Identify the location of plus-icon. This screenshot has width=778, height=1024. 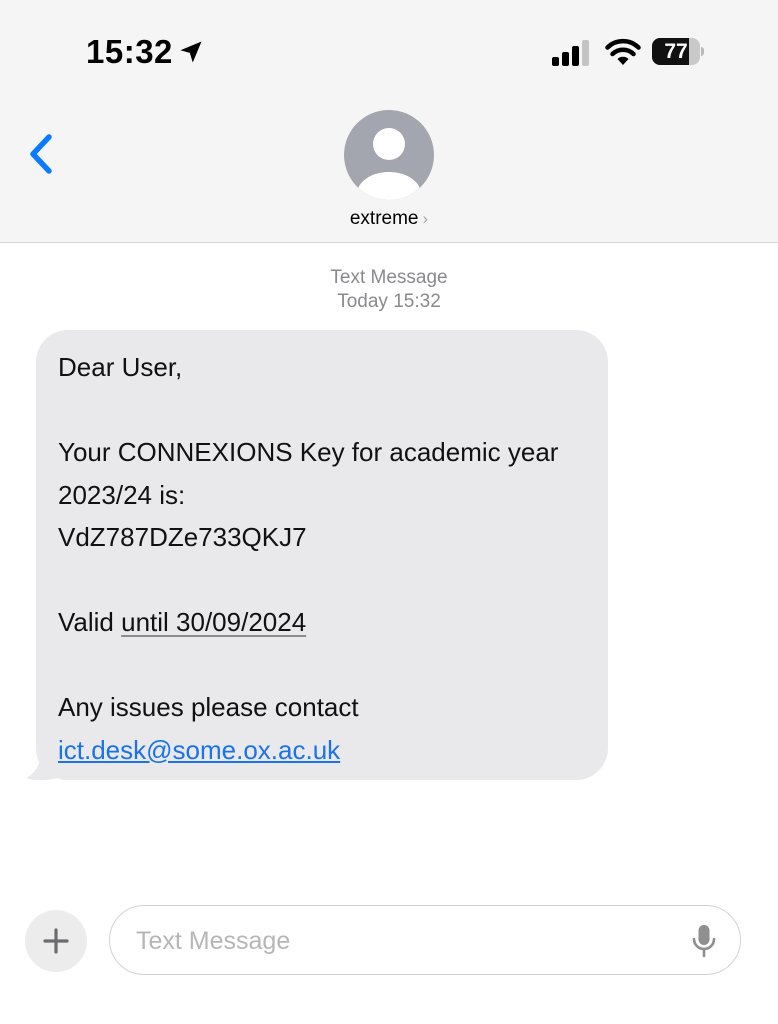
(56, 941).